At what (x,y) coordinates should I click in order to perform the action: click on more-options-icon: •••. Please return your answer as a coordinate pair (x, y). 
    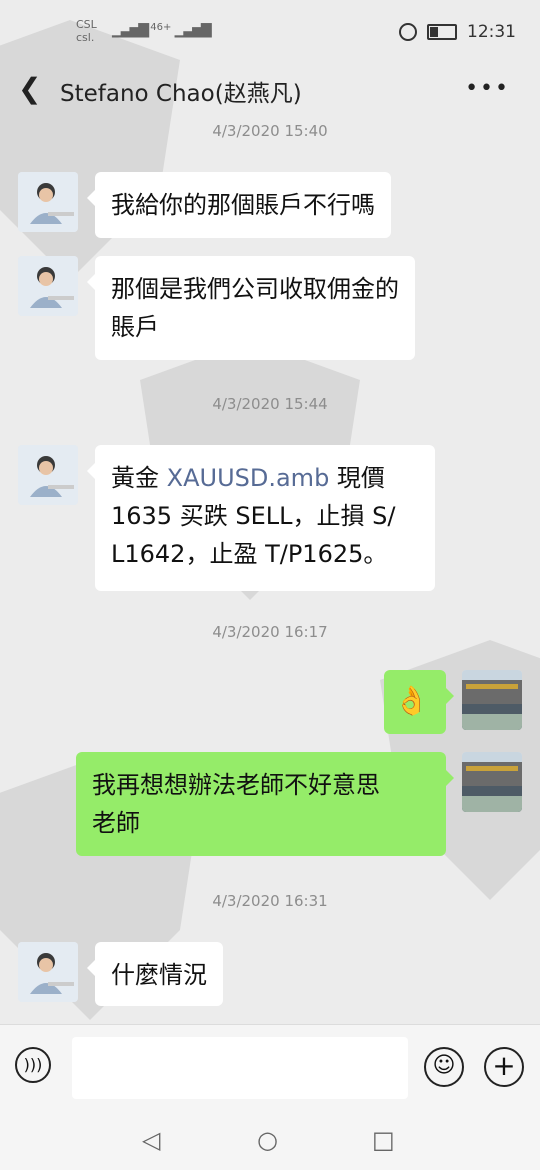
    Looking at the image, I should click on (487, 88).